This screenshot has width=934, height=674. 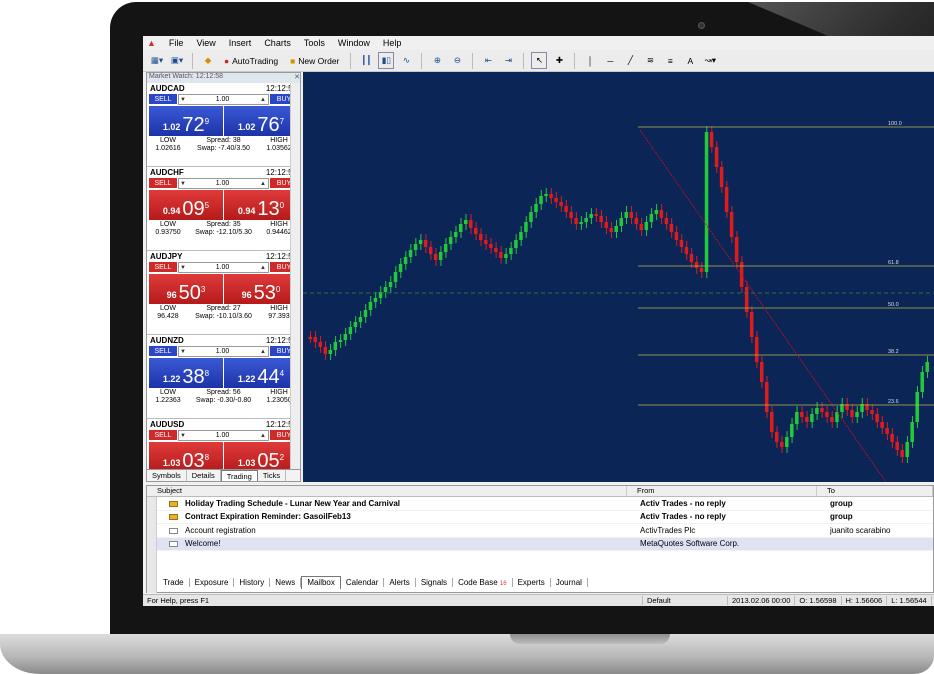 What do you see at coordinates (321, 582) in the screenshot?
I see `tab-mailbox: Mailbox` at bounding box center [321, 582].